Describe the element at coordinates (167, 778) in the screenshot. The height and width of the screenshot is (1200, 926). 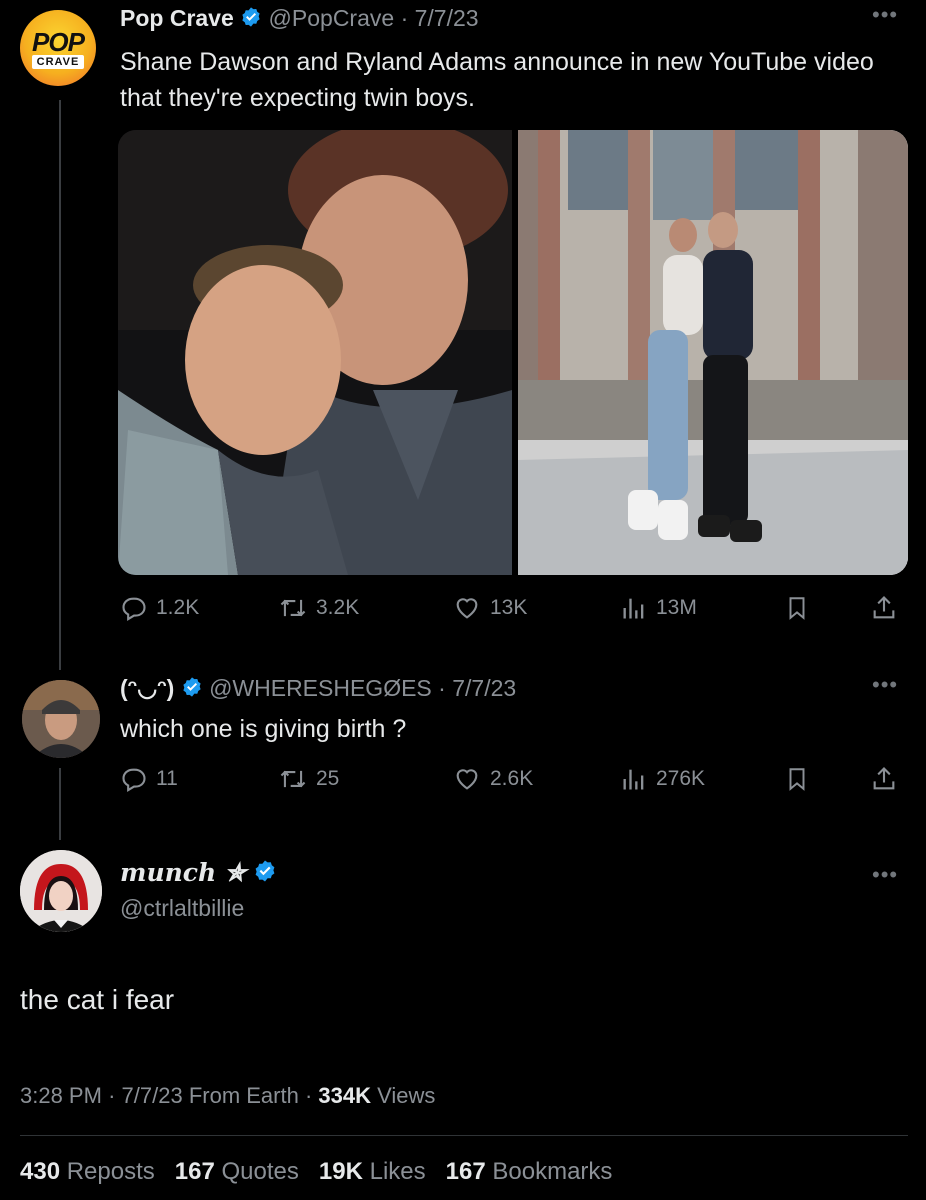
I see `reply-count: 11` at that location.